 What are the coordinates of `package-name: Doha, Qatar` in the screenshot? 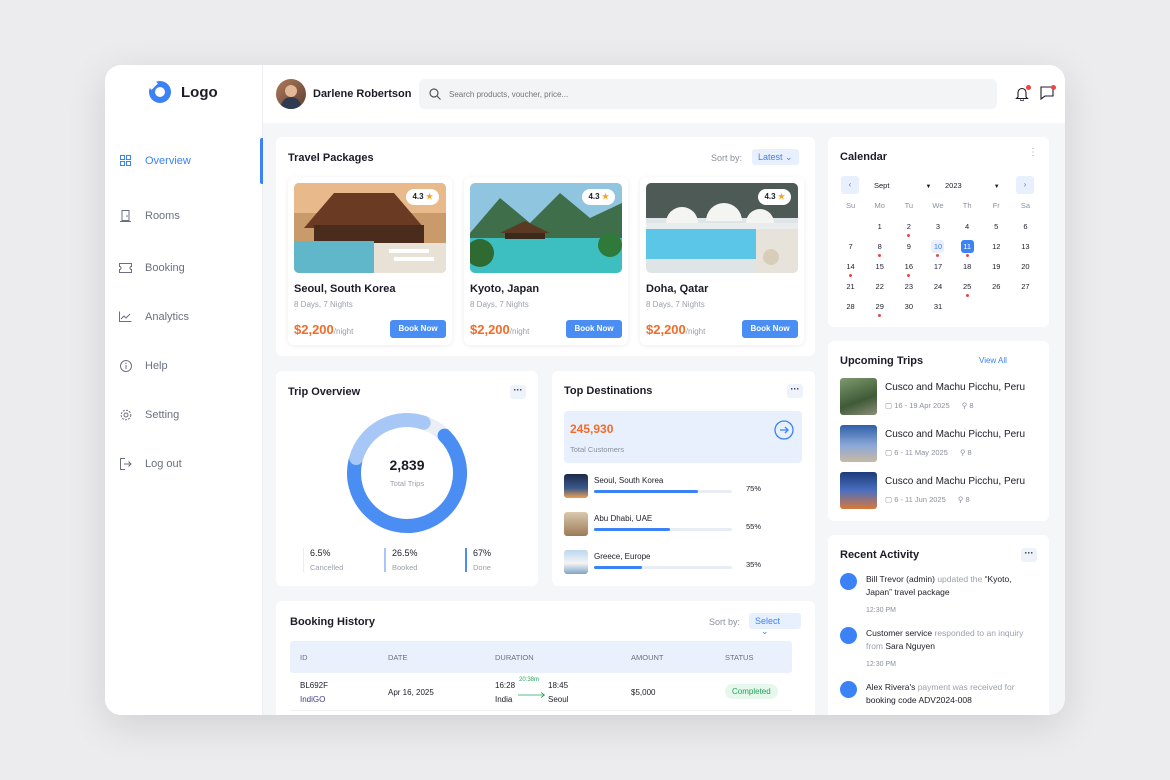 It's located at (677, 289).